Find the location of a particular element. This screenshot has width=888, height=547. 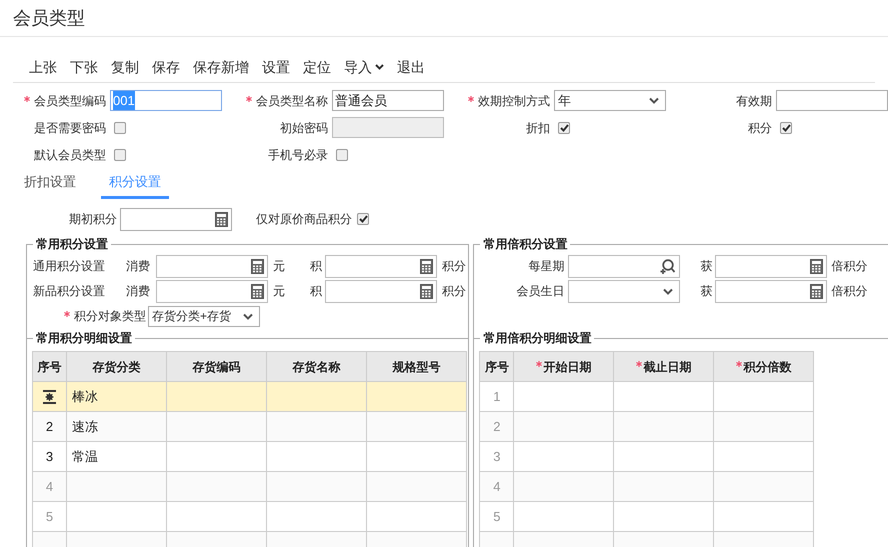

toolbar-button: 保存 is located at coordinates (166, 67).